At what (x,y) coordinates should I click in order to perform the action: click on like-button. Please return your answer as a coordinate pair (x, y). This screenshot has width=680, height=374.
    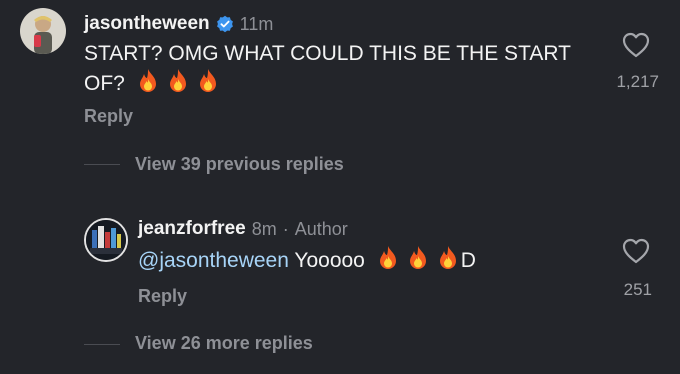
    Looking at the image, I should click on (636, 45).